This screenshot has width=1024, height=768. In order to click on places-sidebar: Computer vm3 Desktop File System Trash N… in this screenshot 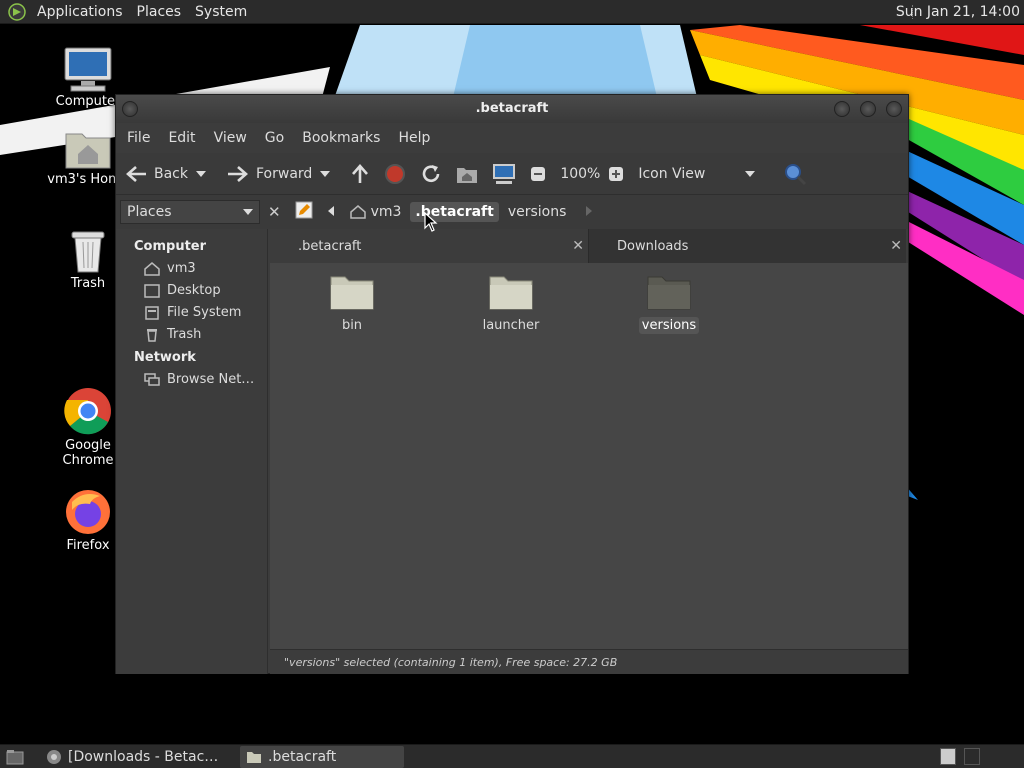, I will do `click(192, 451)`.